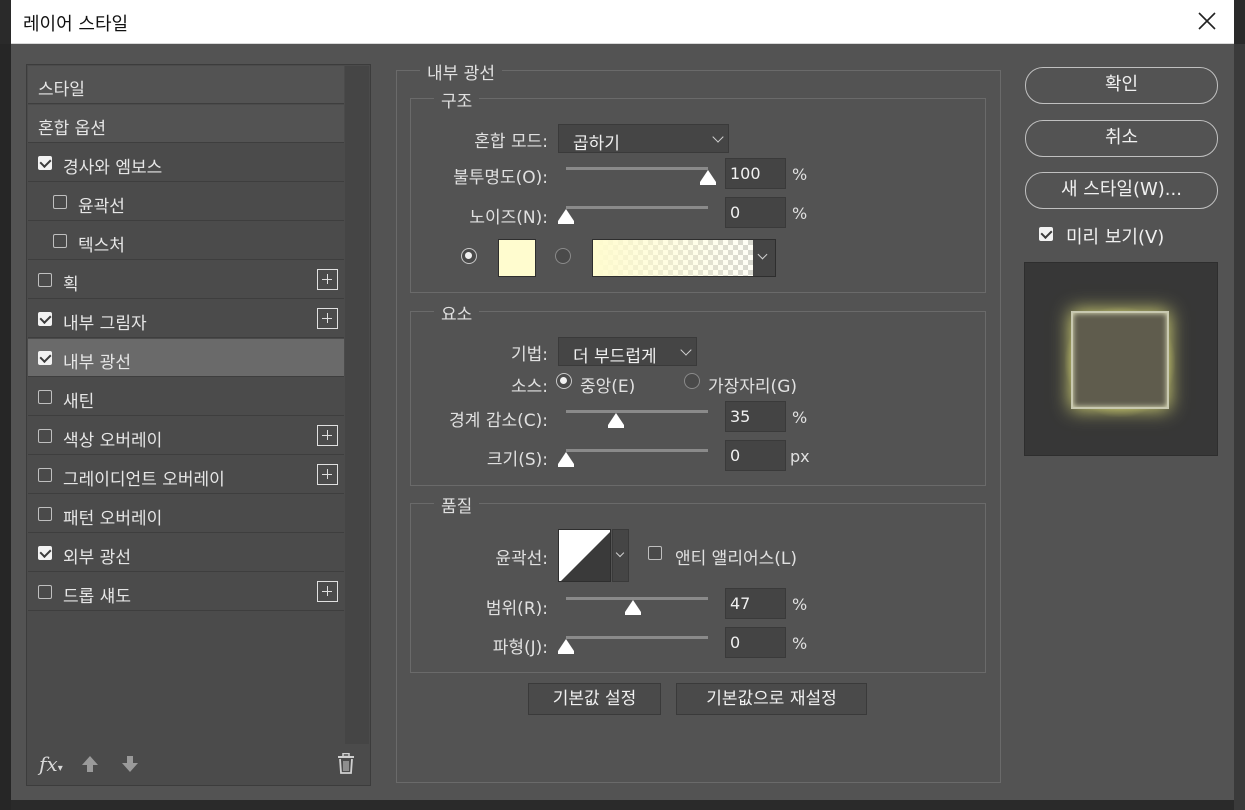 The height and width of the screenshot is (810, 1245). What do you see at coordinates (755, 173) in the screenshot?
I see `opacity-input` at bounding box center [755, 173].